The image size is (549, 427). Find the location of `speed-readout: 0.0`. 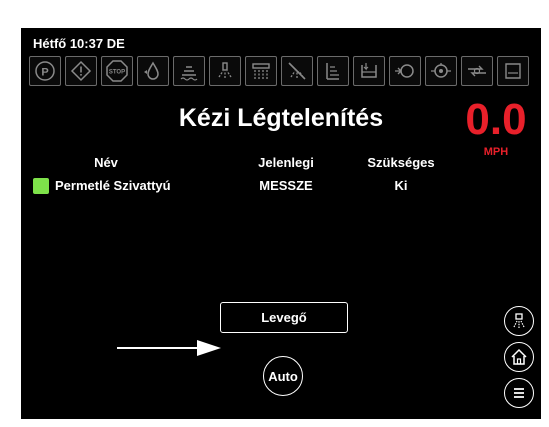

speed-readout: 0.0 is located at coordinates (496, 119).